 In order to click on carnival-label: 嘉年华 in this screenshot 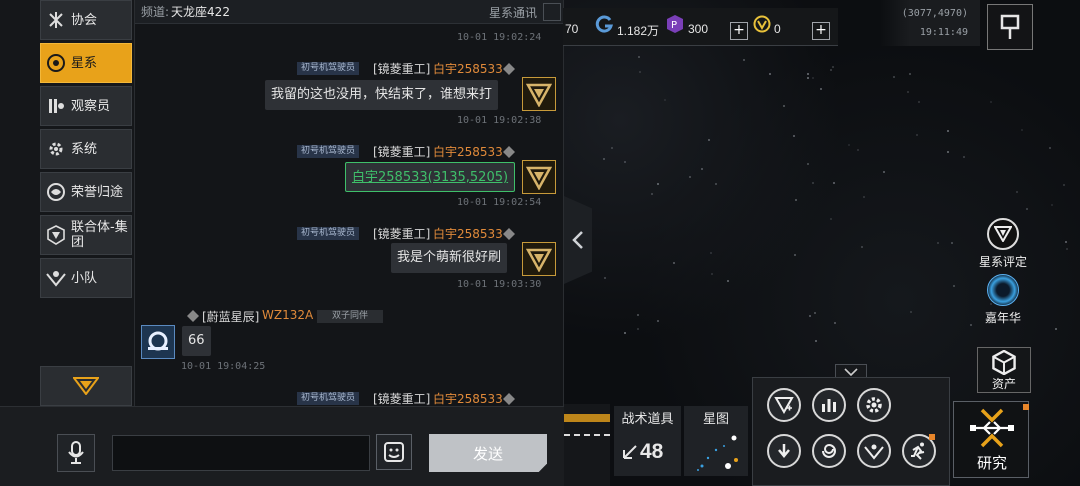, I will do `click(1002, 318)`.